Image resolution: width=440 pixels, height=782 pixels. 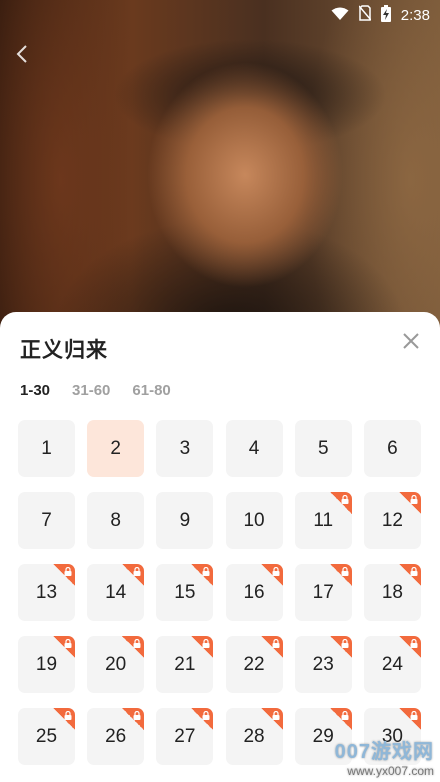 I want to click on episode-range-tabs: 1-30 31-60 61-80, so click(x=95, y=390).